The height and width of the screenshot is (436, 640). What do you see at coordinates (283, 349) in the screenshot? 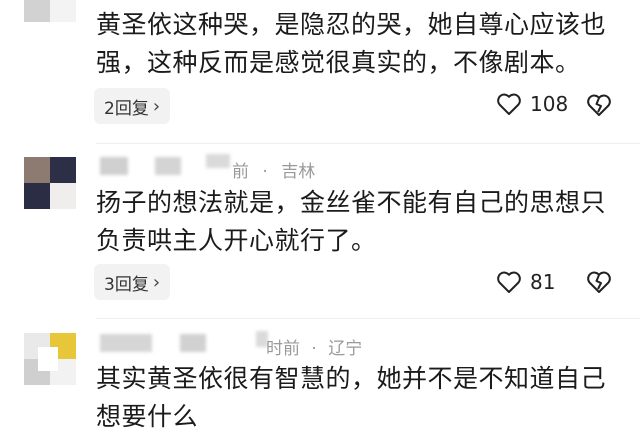
I see `timestamp: 时前` at bounding box center [283, 349].